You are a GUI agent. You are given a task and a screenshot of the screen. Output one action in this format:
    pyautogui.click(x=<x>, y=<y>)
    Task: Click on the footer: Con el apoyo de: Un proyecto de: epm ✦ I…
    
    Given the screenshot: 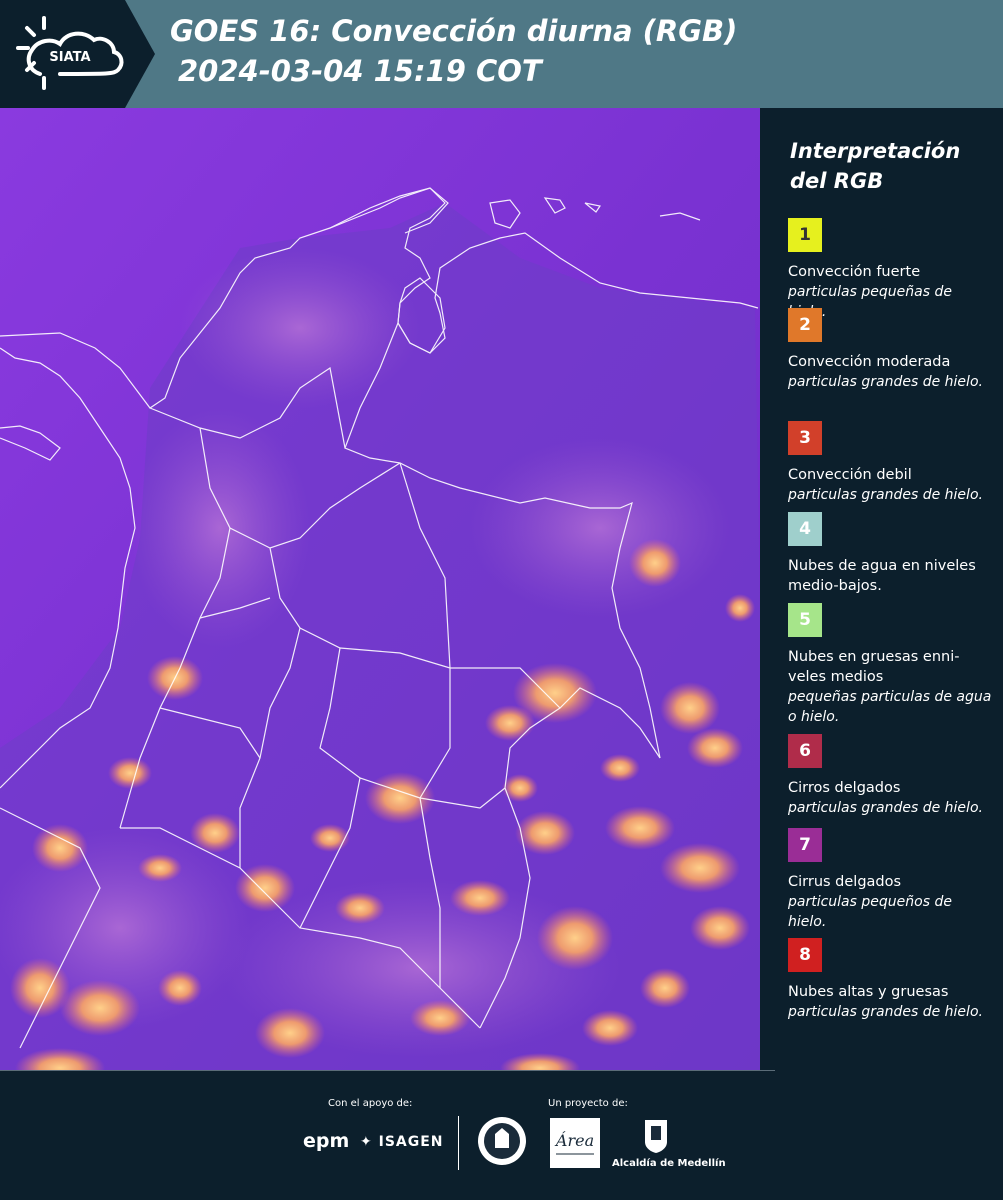 What is the action you would take?
    pyautogui.click(x=501, y=1135)
    